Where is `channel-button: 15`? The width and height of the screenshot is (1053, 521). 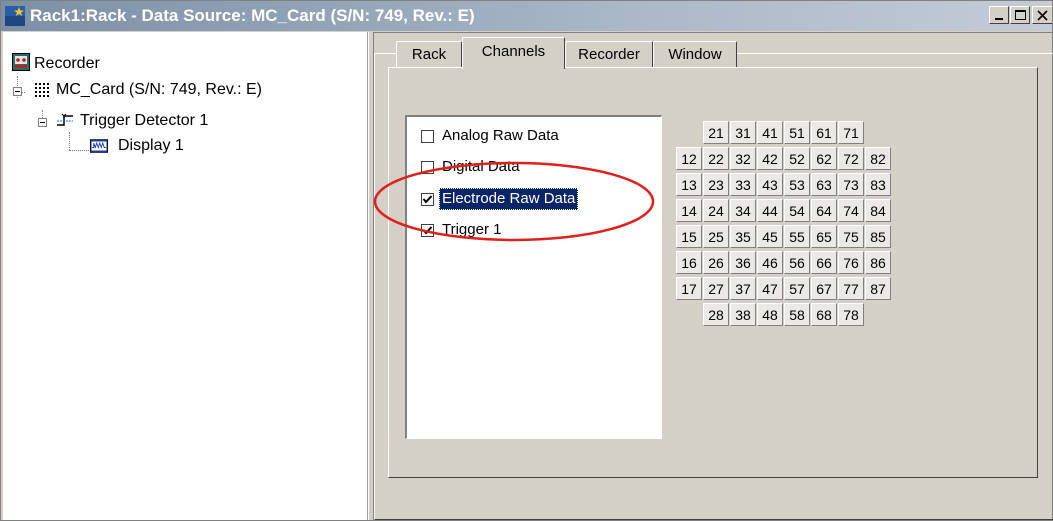
channel-button: 15 is located at coordinates (689, 236).